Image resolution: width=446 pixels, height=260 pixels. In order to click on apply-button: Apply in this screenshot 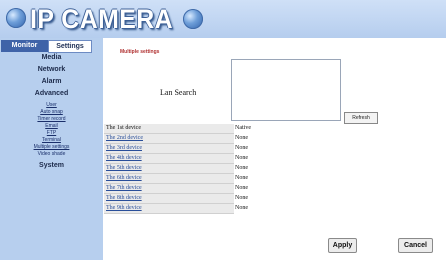, I will do `click(342, 245)`.